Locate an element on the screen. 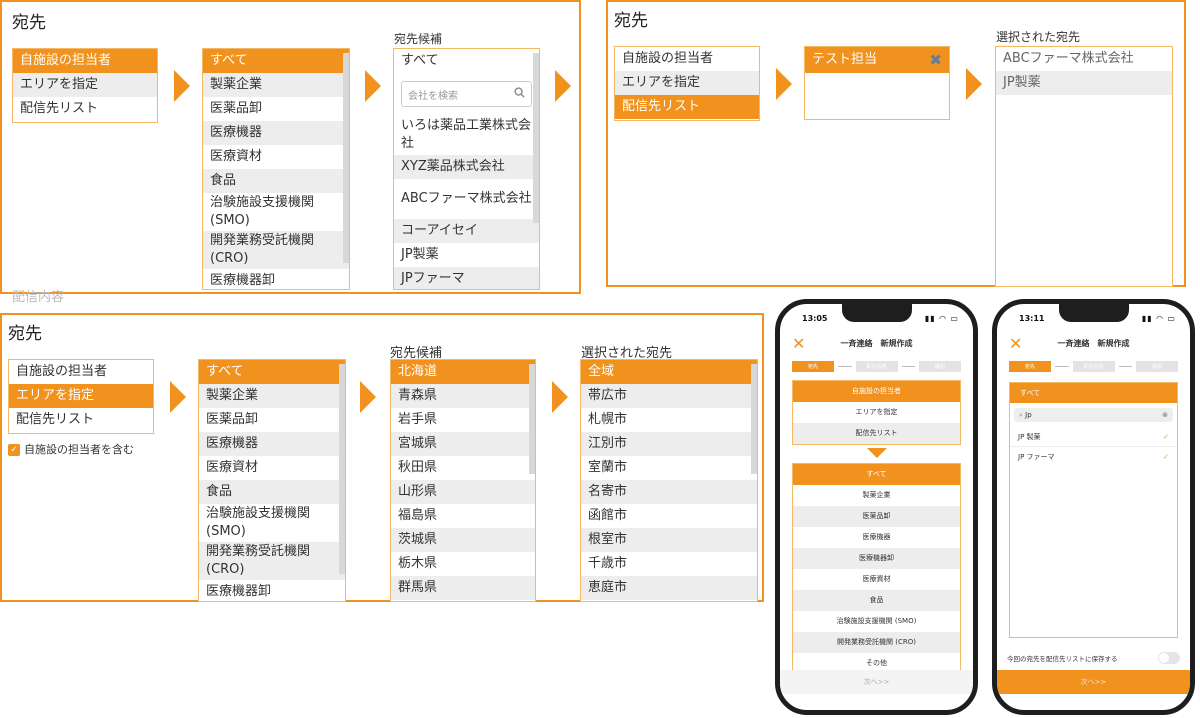  selected-item: ABCファーマ株式会社 is located at coordinates (1084, 59).